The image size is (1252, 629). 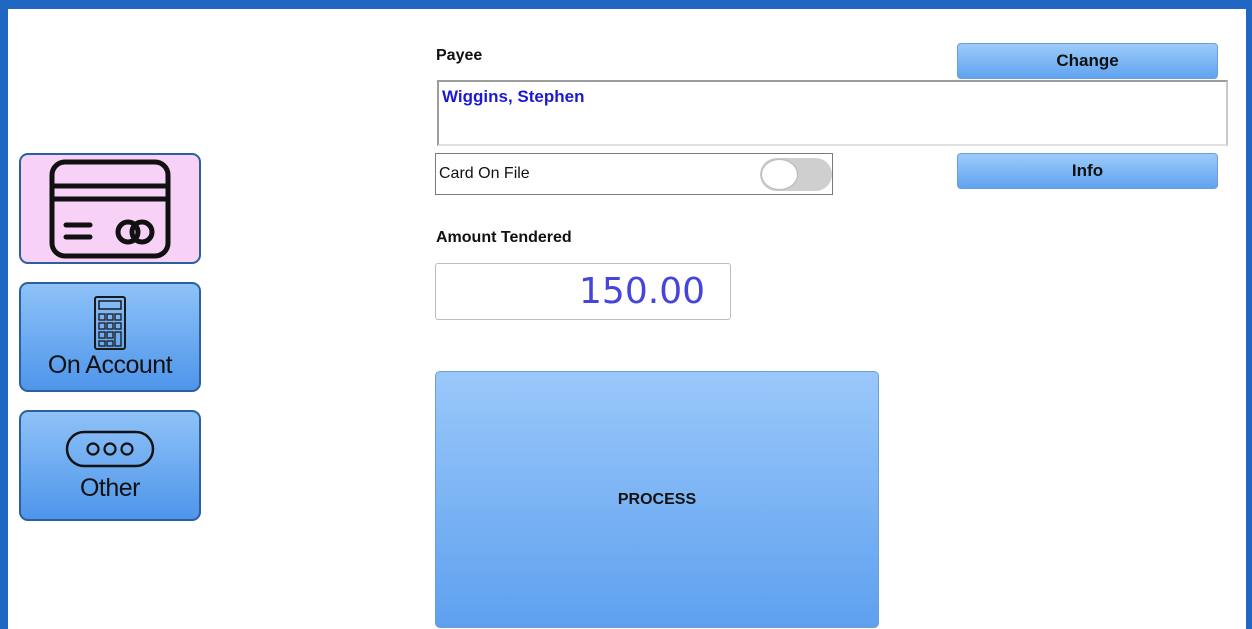 What do you see at coordinates (484, 173) in the screenshot?
I see `card-on-file-label: Card On File` at bounding box center [484, 173].